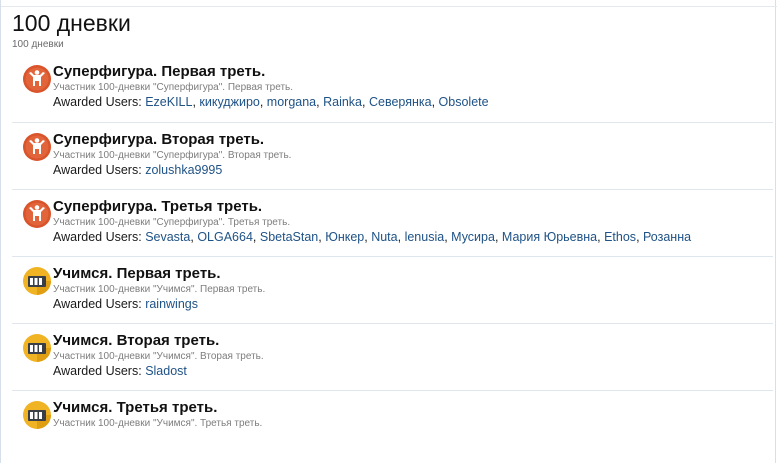 This screenshot has height=463, width=778. I want to click on user-link: Мусира, so click(473, 237).